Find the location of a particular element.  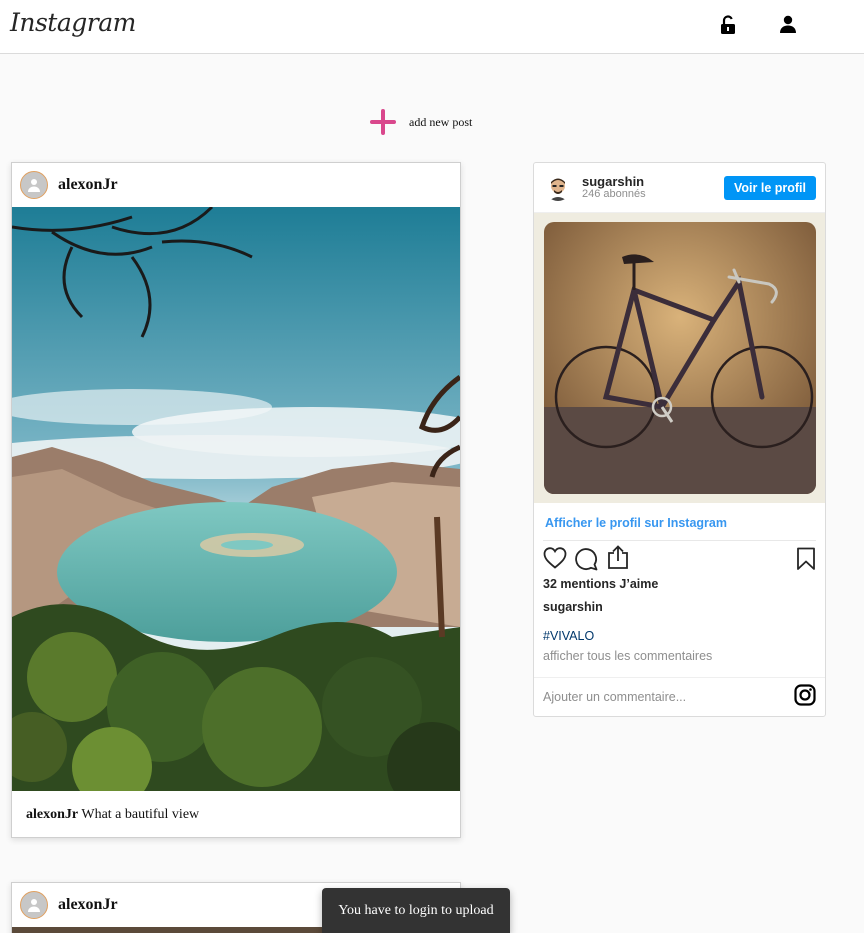

post-header: alexonJr is located at coordinates (236, 185).